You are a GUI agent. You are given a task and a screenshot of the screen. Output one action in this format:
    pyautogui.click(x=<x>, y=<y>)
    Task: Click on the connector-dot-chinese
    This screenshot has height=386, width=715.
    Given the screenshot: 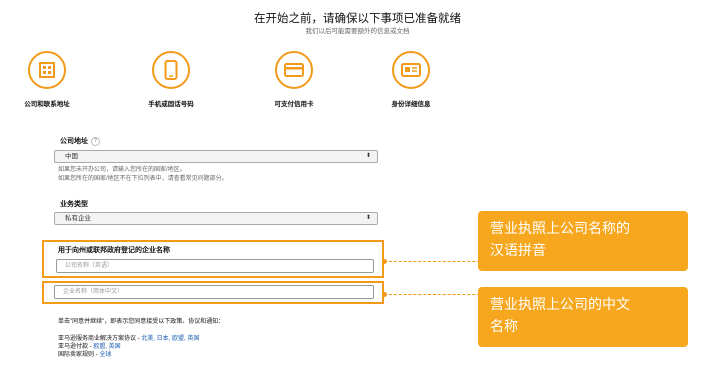 What is the action you would take?
    pyautogui.click(x=384, y=294)
    